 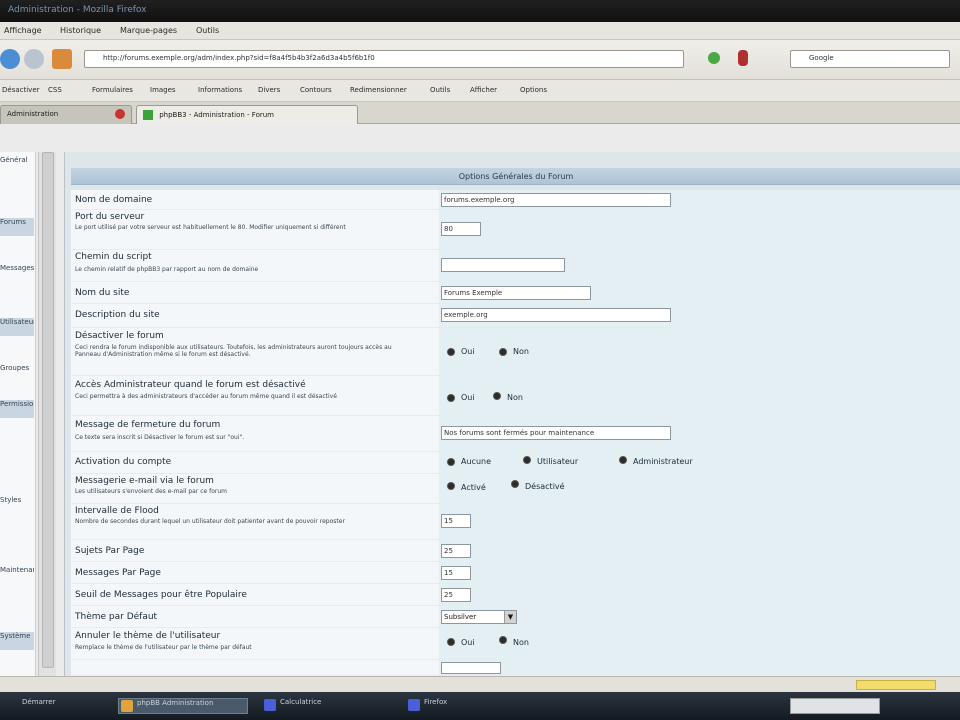 What do you see at coordinates (112, 90) in the screenshot?
I see `bookmark-item: Formulaires` at bounding box center [112, 90].